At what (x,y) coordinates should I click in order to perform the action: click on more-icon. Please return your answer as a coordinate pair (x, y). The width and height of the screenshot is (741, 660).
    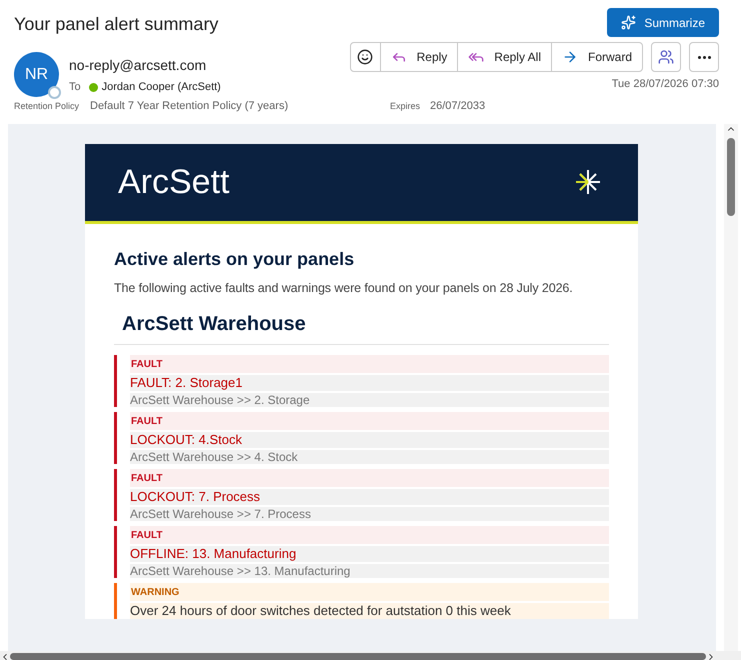
    Looking at the image, I should click on (704, 57).